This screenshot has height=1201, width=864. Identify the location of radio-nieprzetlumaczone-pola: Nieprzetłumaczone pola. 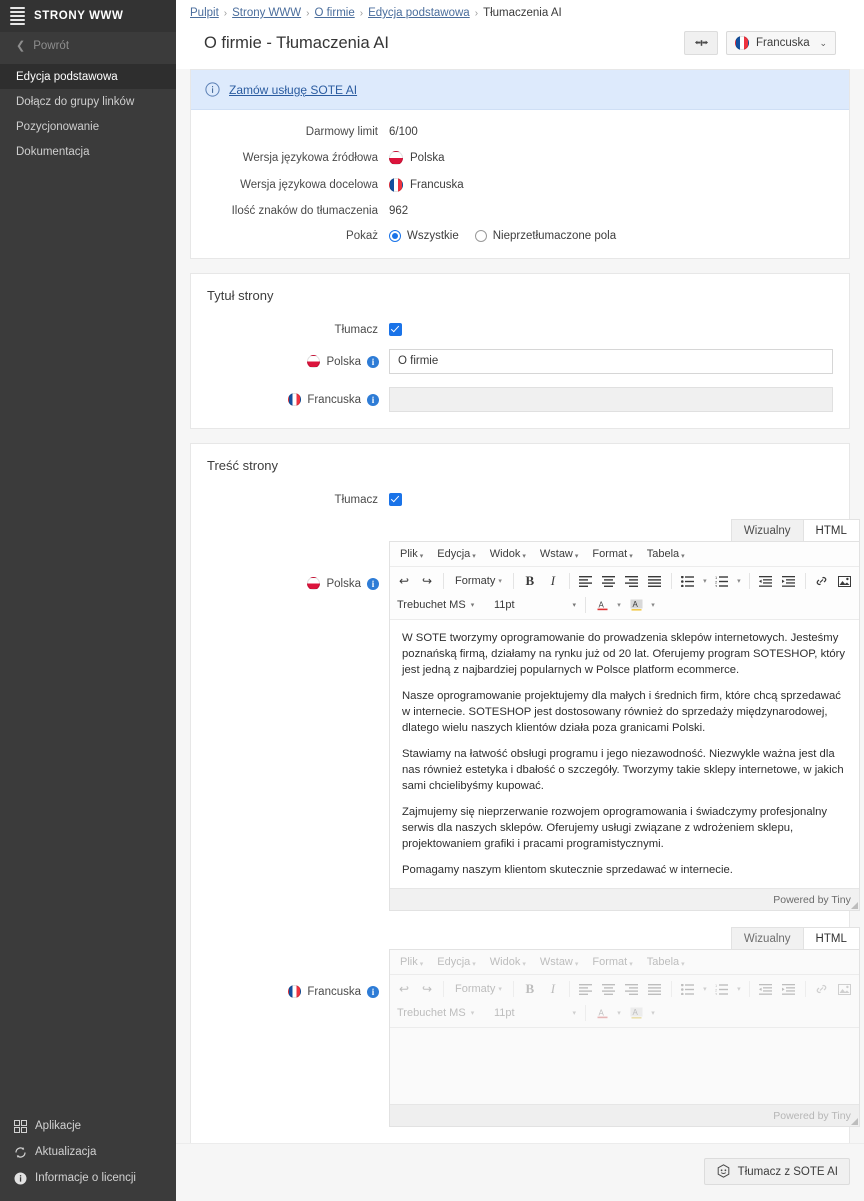
(545, 236).